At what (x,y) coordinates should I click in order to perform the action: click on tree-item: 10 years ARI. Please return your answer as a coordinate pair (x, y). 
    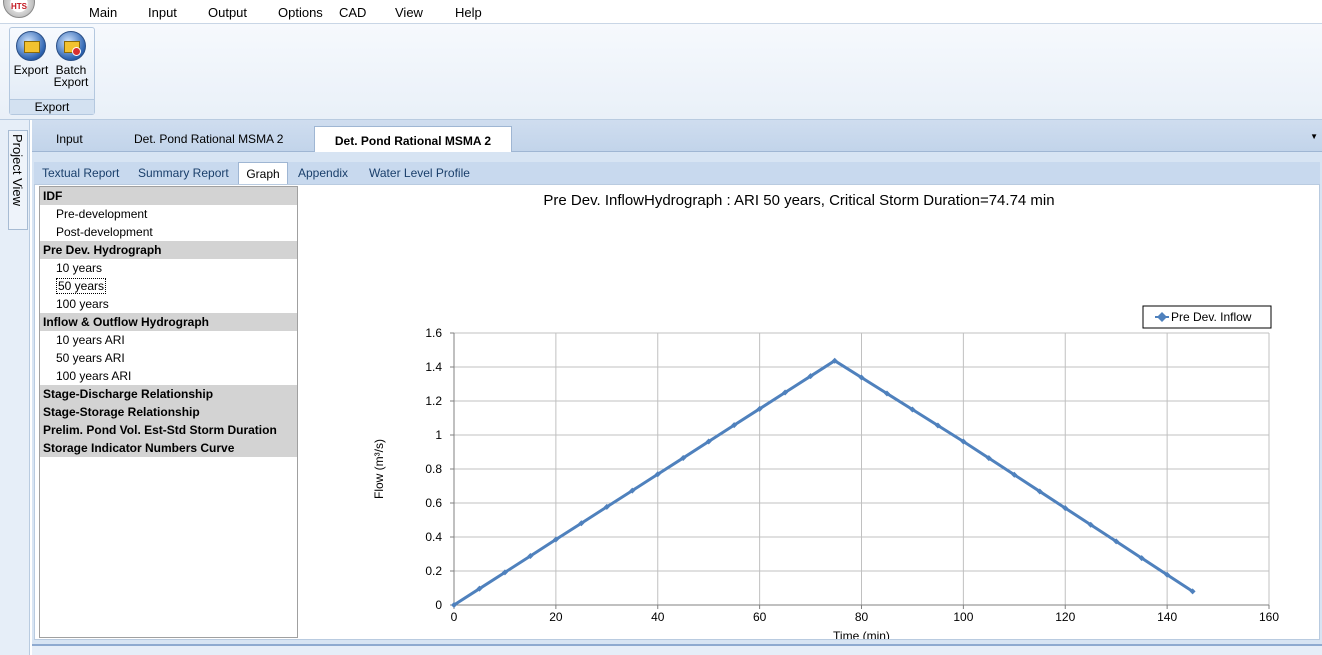
    Looking at the image, I should click on (168, 340).